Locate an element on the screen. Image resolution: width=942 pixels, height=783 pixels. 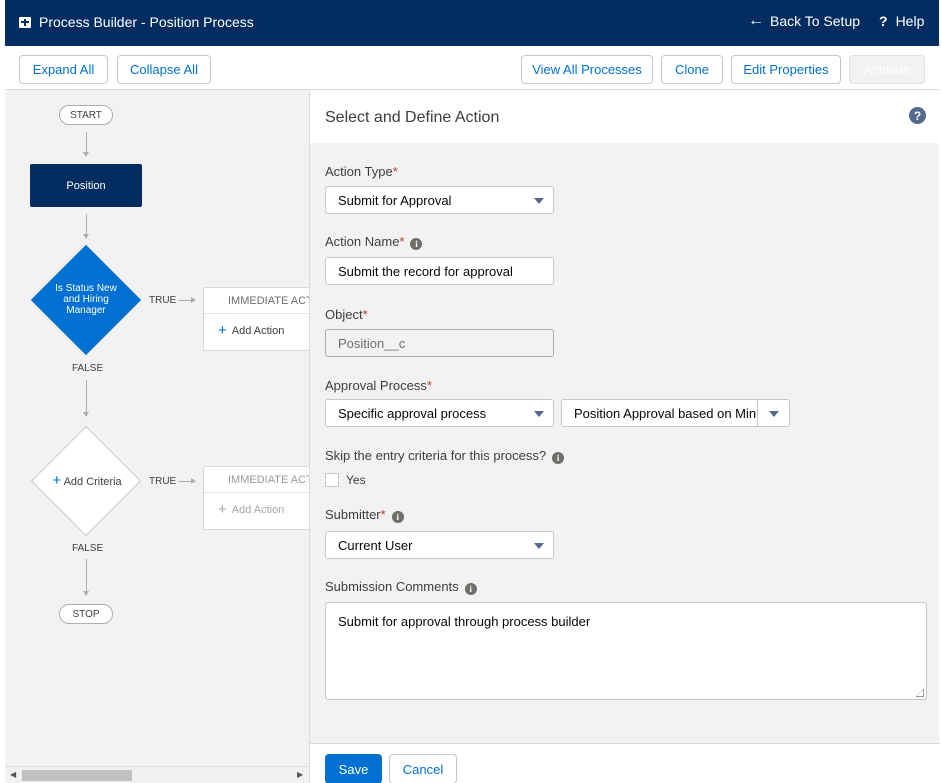
specific-approval-process-combobox: Position Approval based on Min is located at coordinates (675, 413).